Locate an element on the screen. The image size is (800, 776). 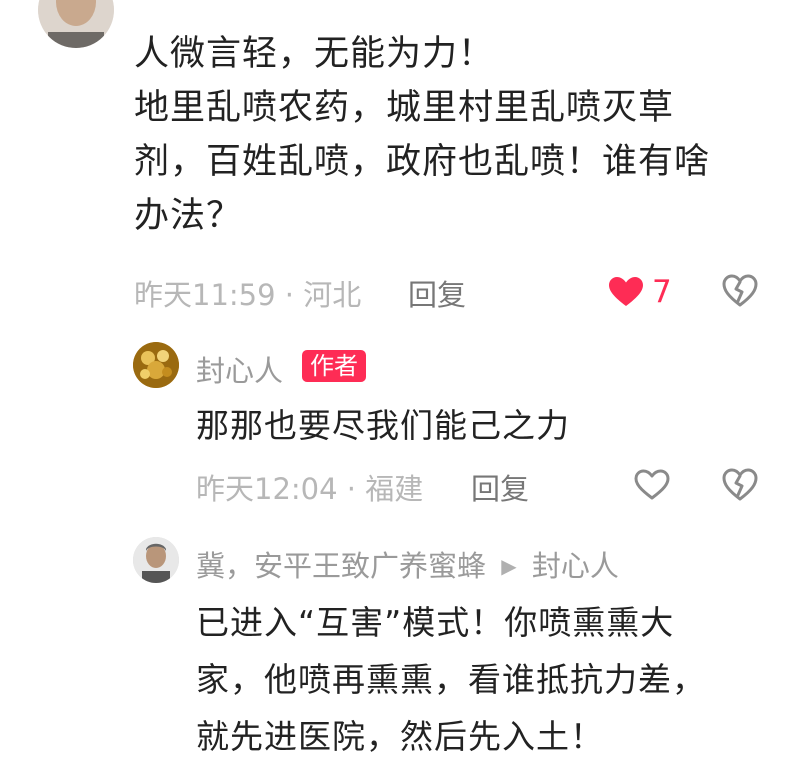
comment-location: 河北 is located at coordinates (332, 295).